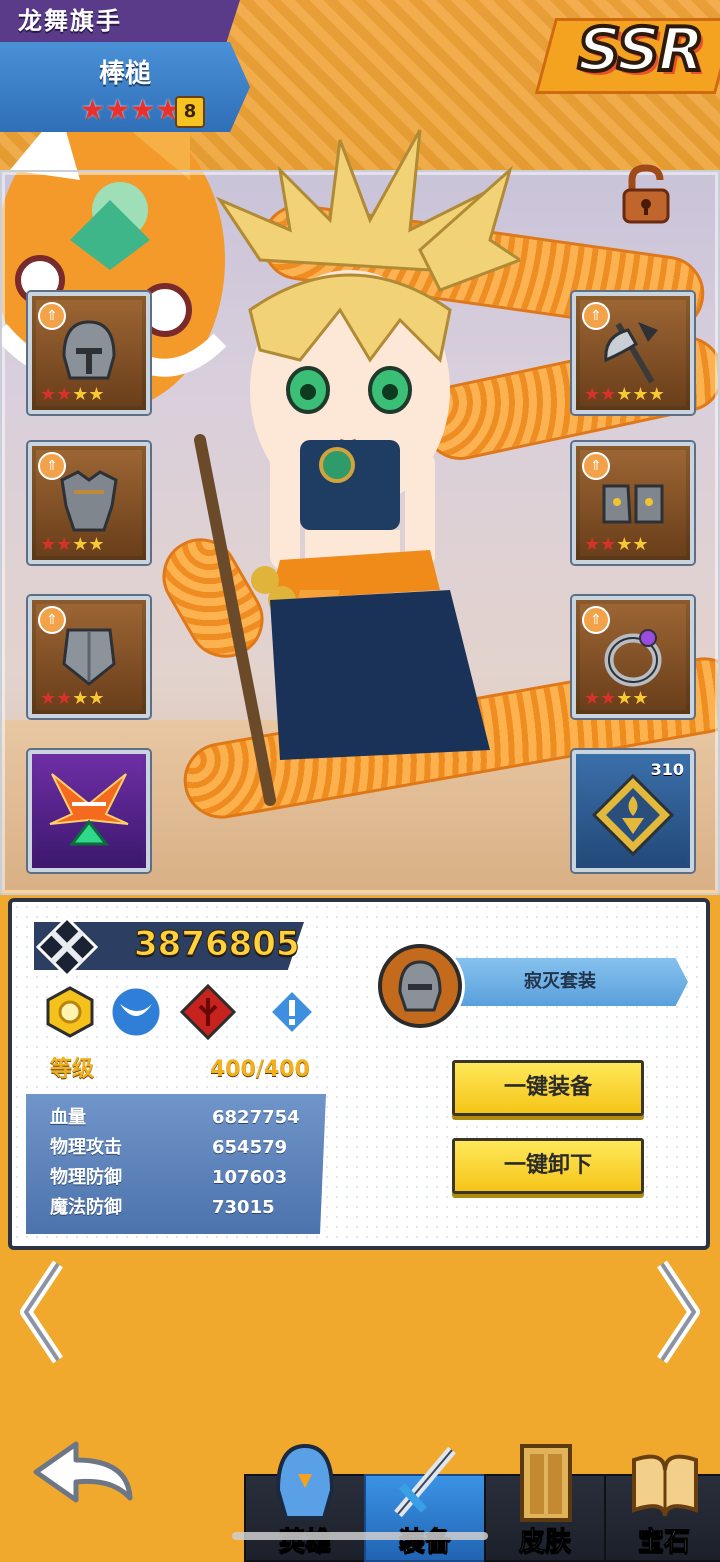 The width and height of the screenshot is (720, 1562). Describe the element at coordinates (124, 74) in the screenshot. I see `hero-name: 棒槌` at that location.